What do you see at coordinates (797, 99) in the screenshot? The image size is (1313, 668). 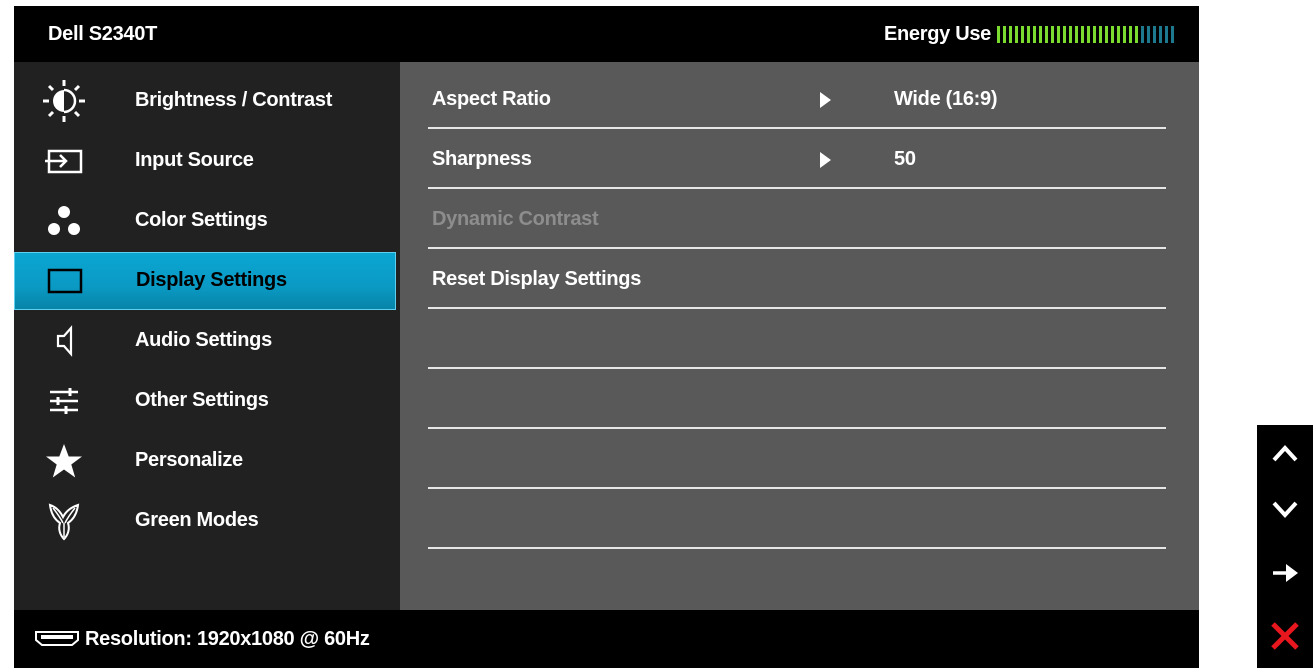 I see `setting-row-aspect-ratio: Aspect Ratio Wide (16:9)` at bounding box center [797, 99].